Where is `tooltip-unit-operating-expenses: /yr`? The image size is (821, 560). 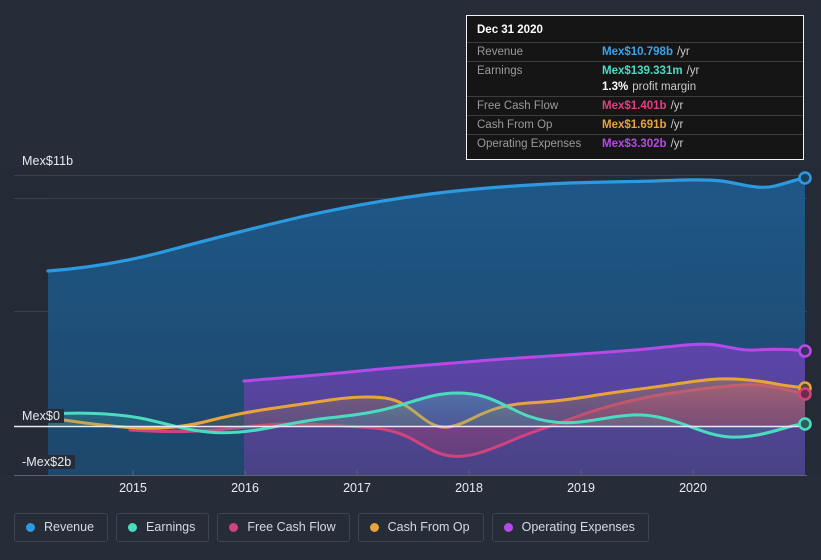
tooltip-unit-operating-expenses: /yr is located at coordinates (677, 144).